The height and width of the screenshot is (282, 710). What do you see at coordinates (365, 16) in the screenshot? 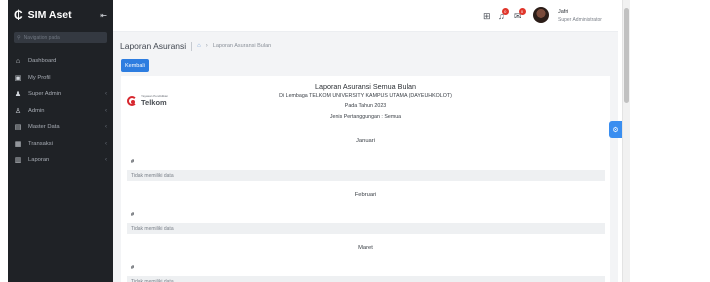
I see `topbar: ⊞ ♫ 0 ✉ 0 Jafri Super Administrator` at bounding box center [365, 16].